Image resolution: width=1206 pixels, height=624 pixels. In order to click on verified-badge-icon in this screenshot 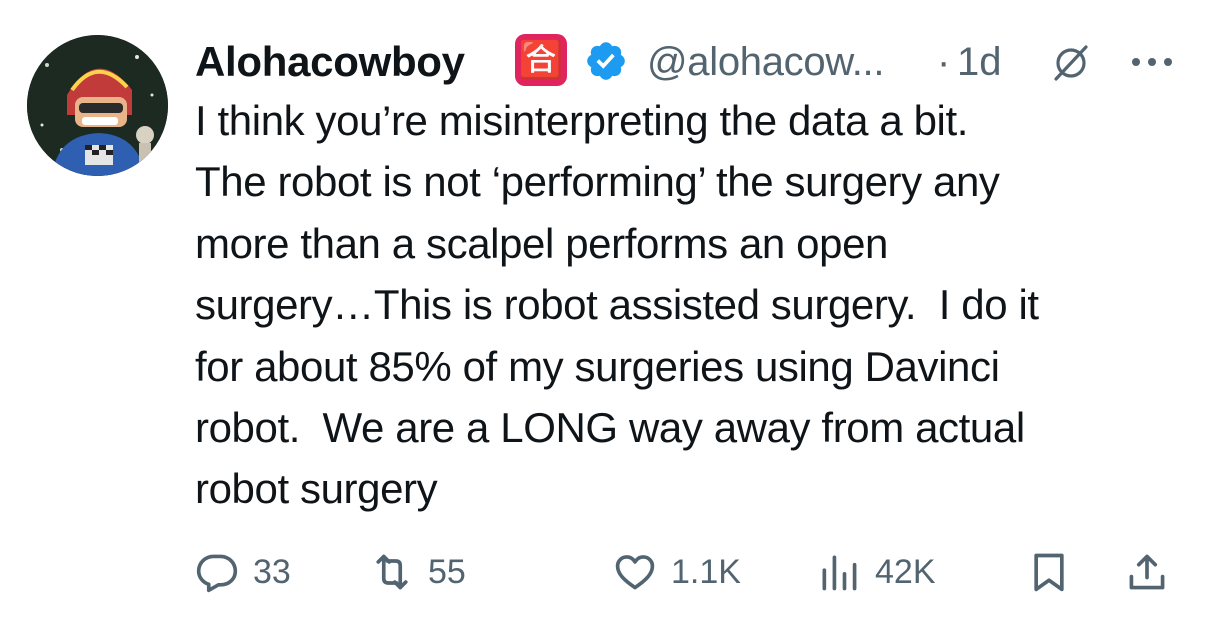, I will do `click(606, 61)`.